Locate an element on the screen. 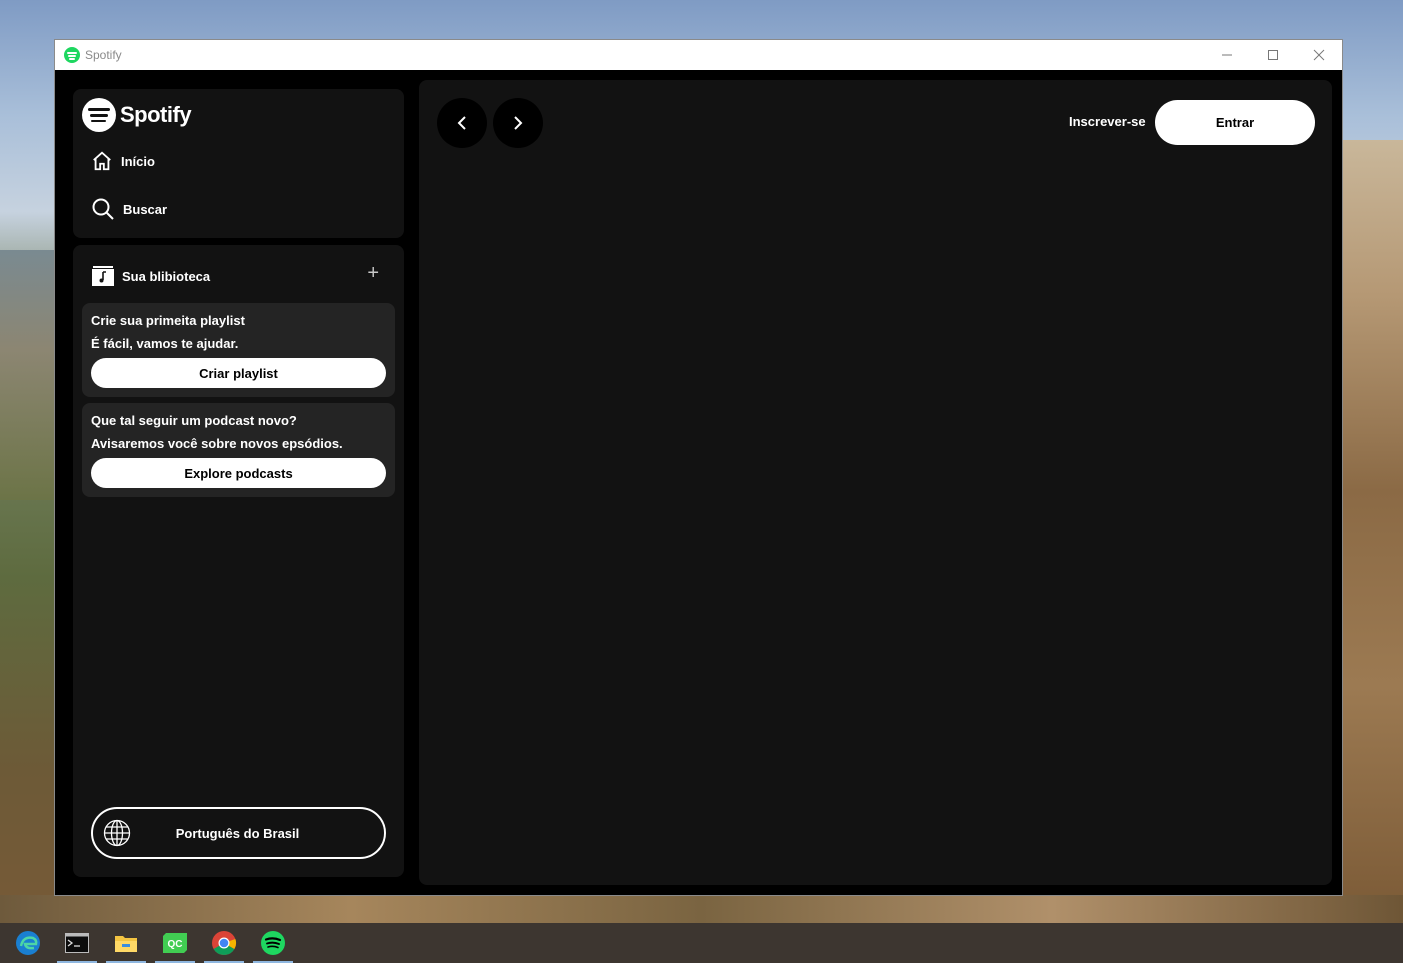  qt-creator-icon: QC is located at coordinates (175, 943).